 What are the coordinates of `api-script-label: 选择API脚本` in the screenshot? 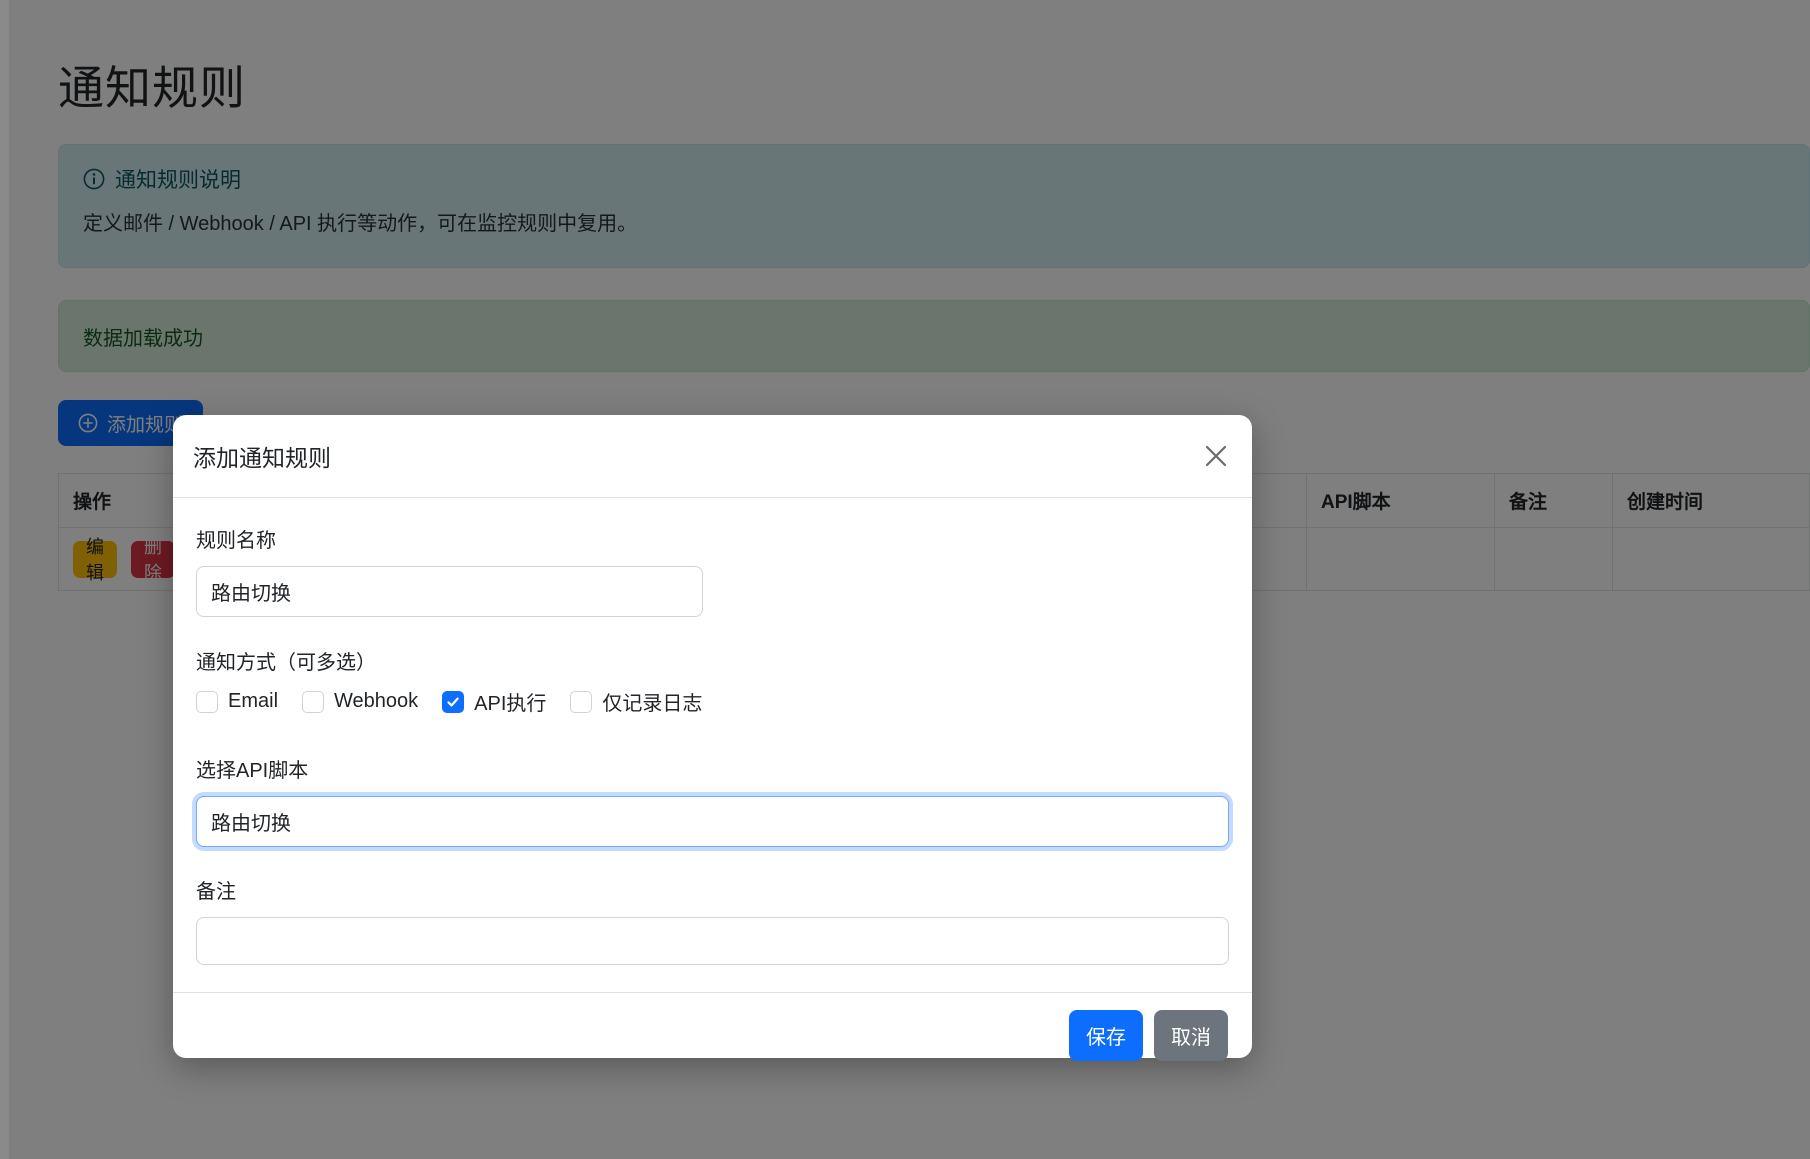 It's located at (252, 771).